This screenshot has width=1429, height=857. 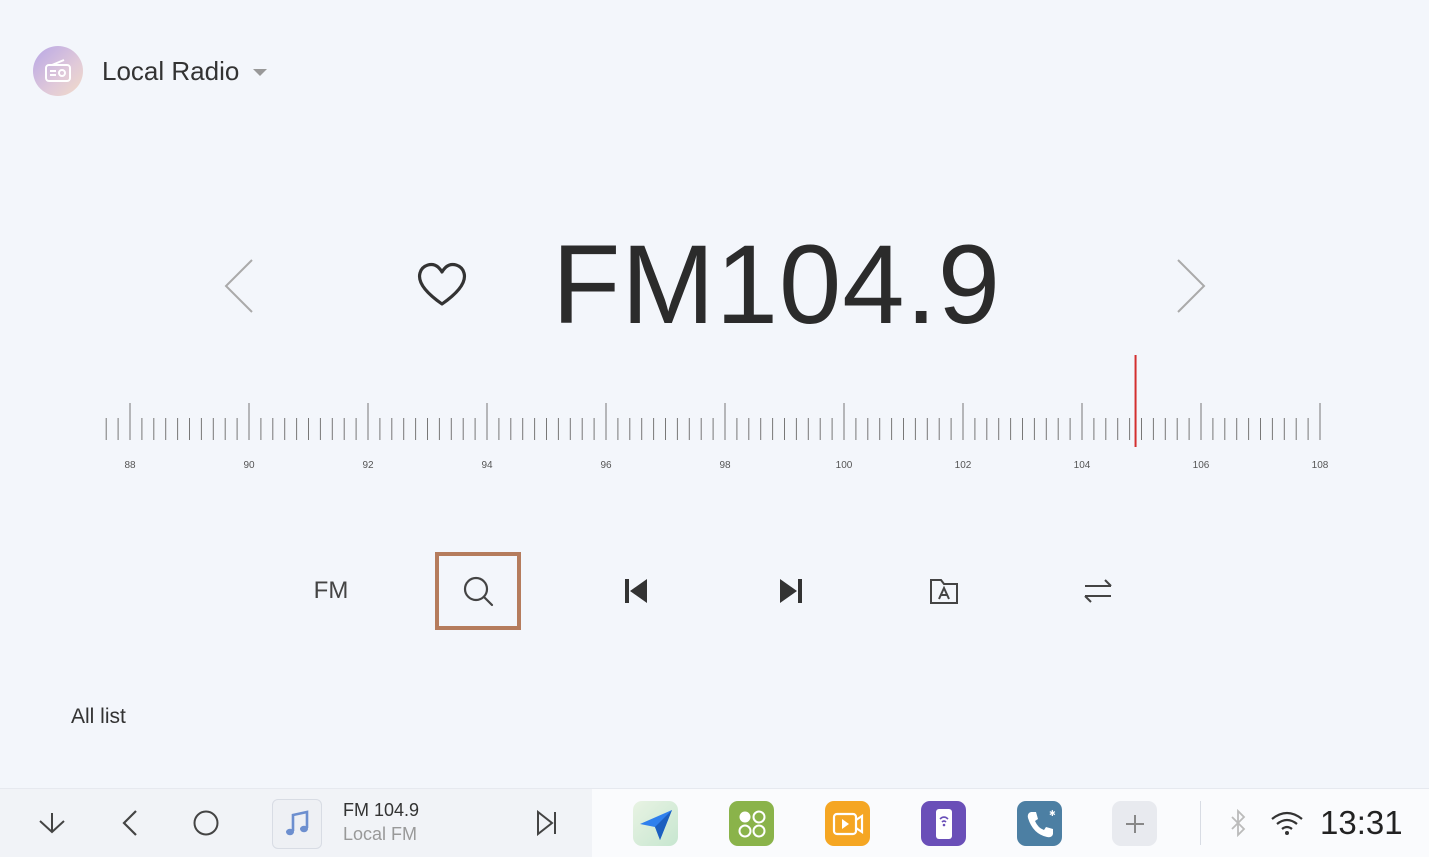 I want to click on navigation-app-icon, so click(x=655, y=823).